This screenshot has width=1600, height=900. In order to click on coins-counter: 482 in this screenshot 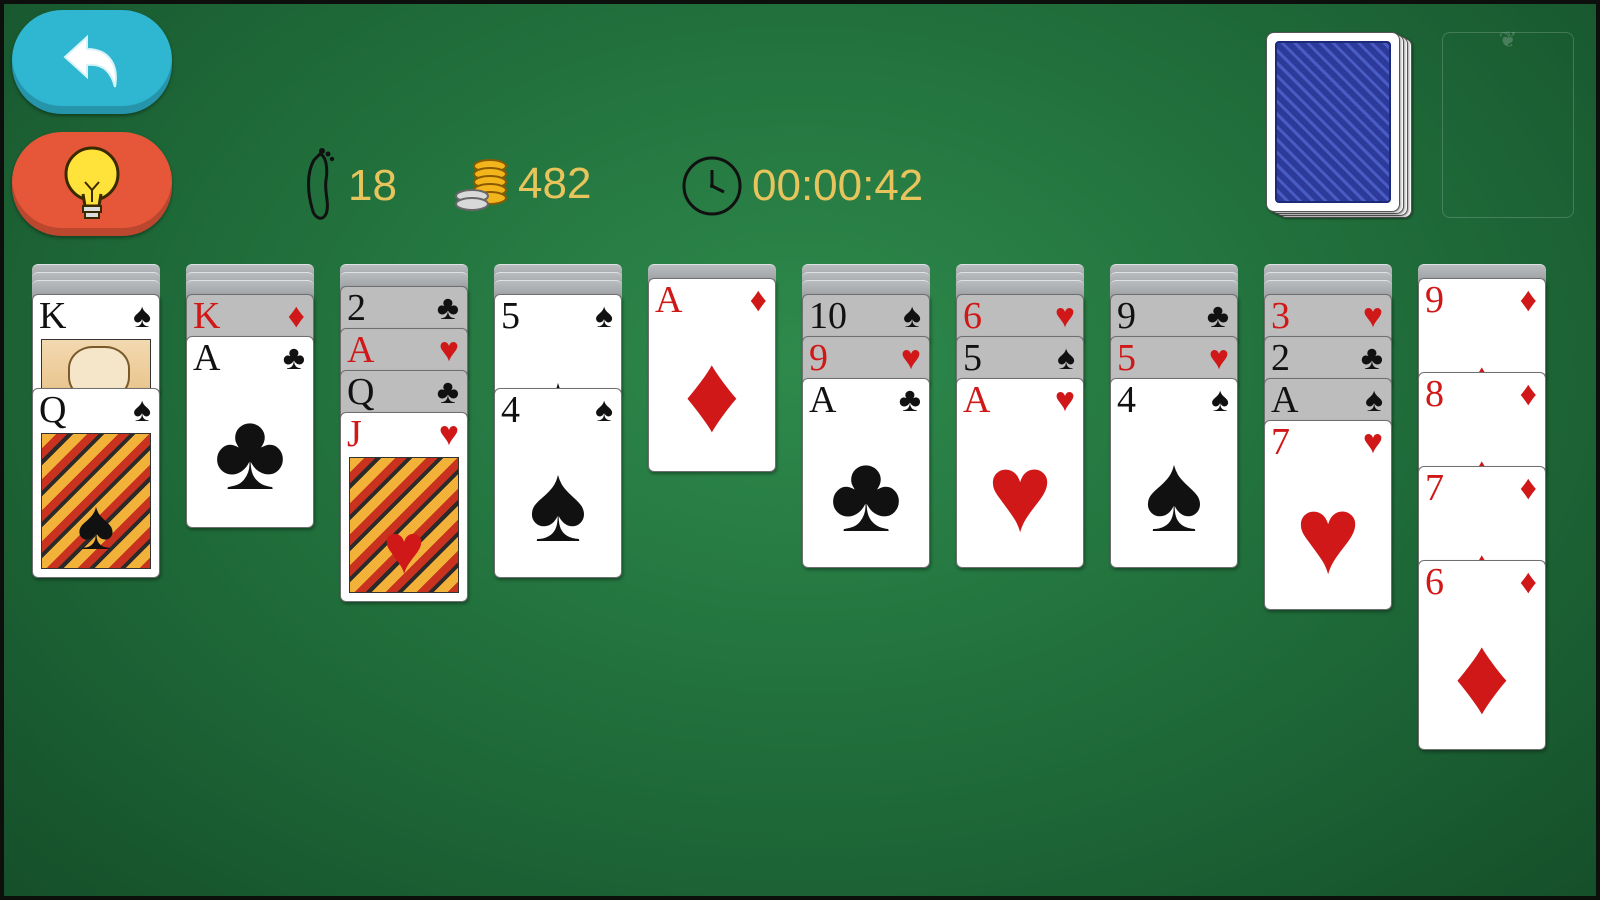, I will do `click(522, 184)`.